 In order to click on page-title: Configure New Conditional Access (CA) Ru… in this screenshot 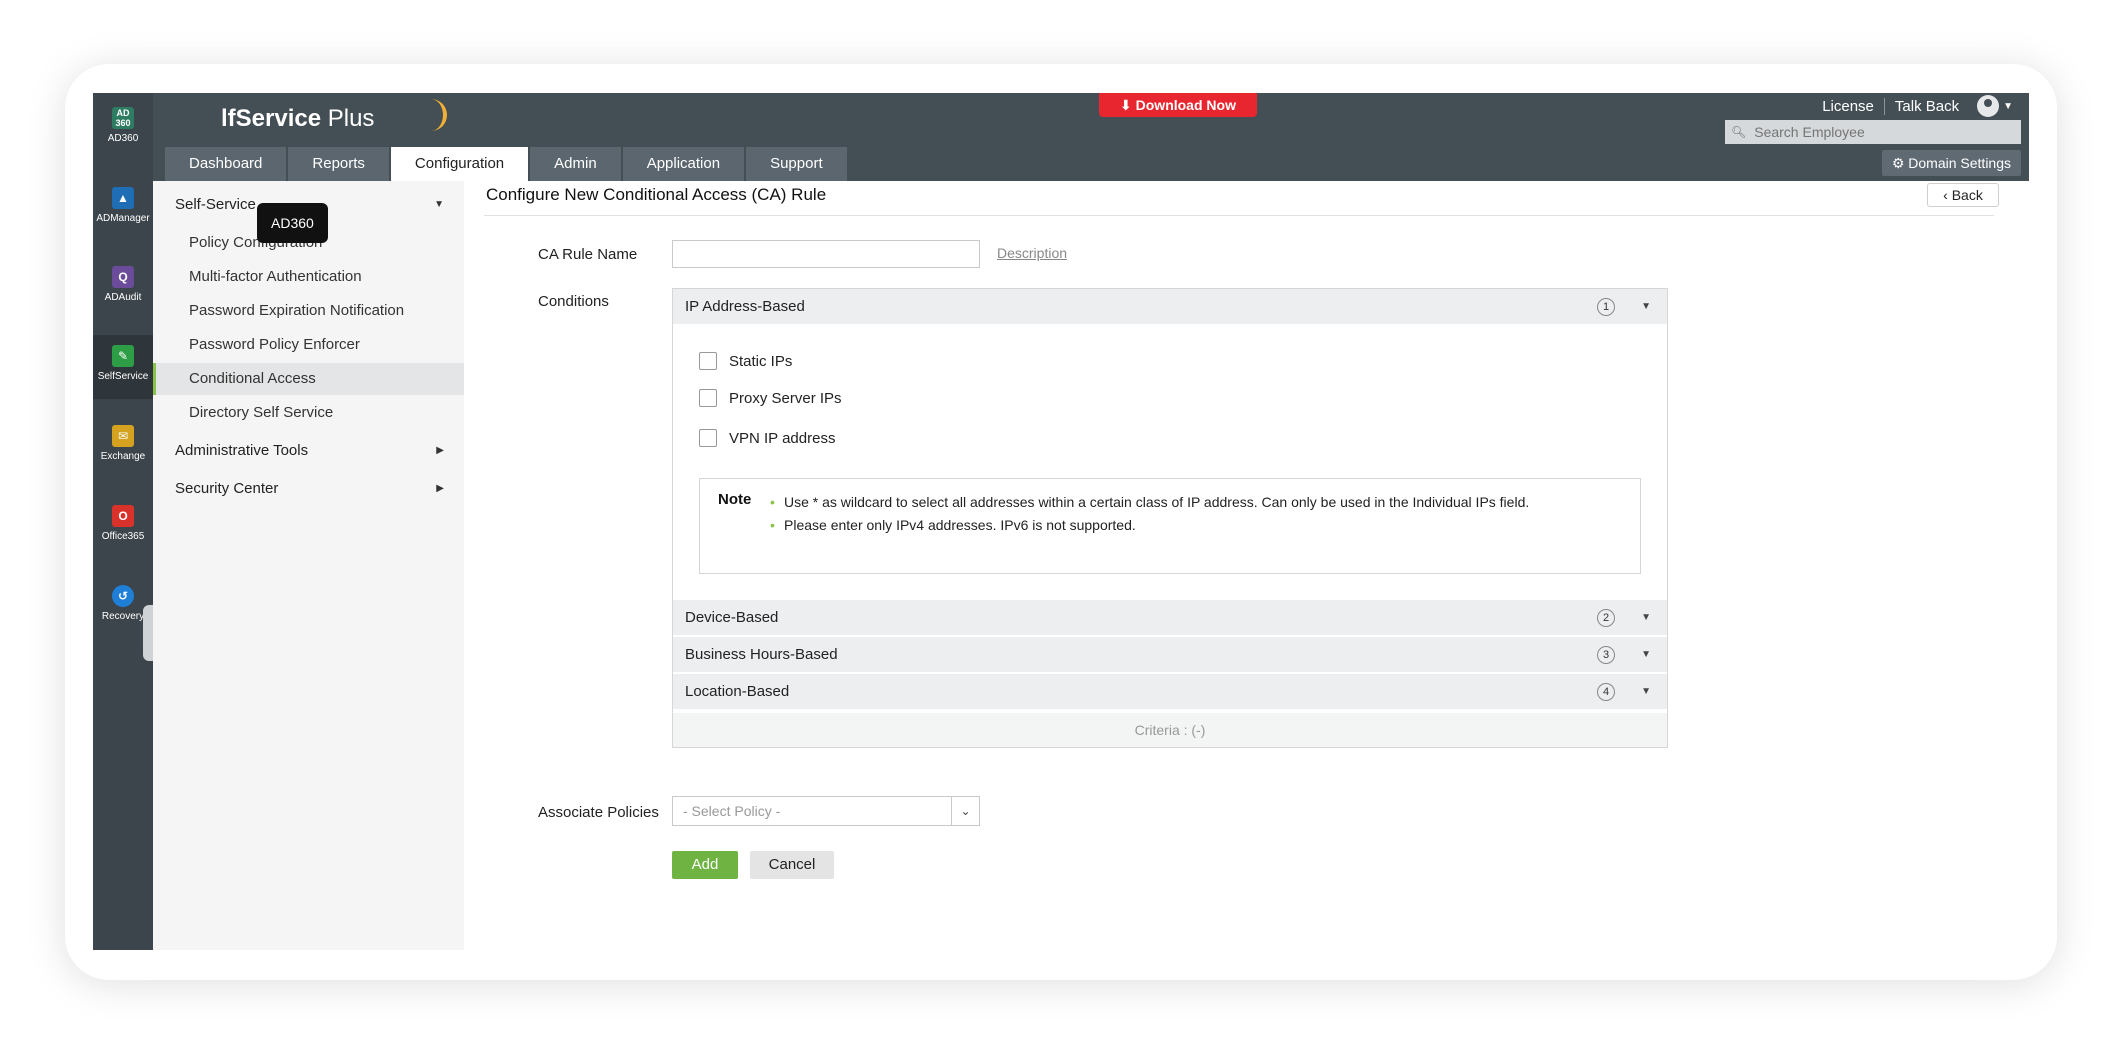, I will do `click(656, 194)`.